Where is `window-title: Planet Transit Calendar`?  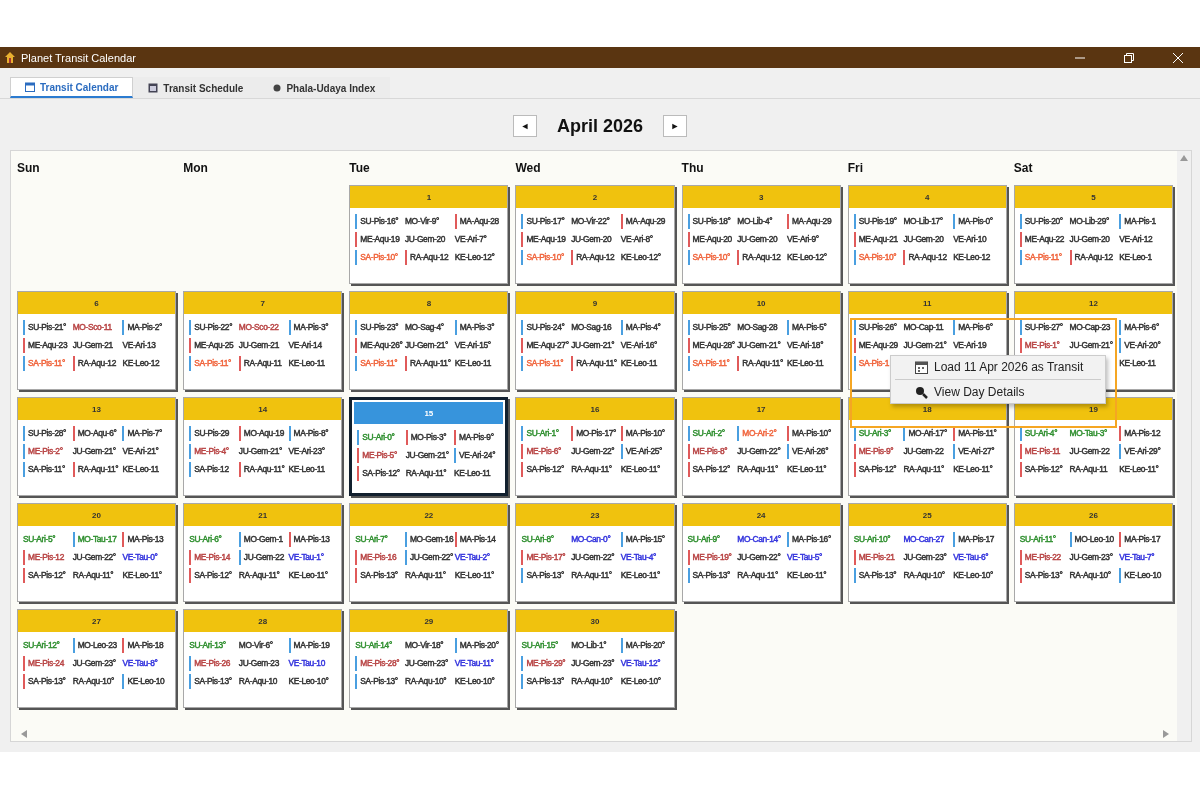 window-title: Planet Transit Calendar is located at coordinates (79, 57).